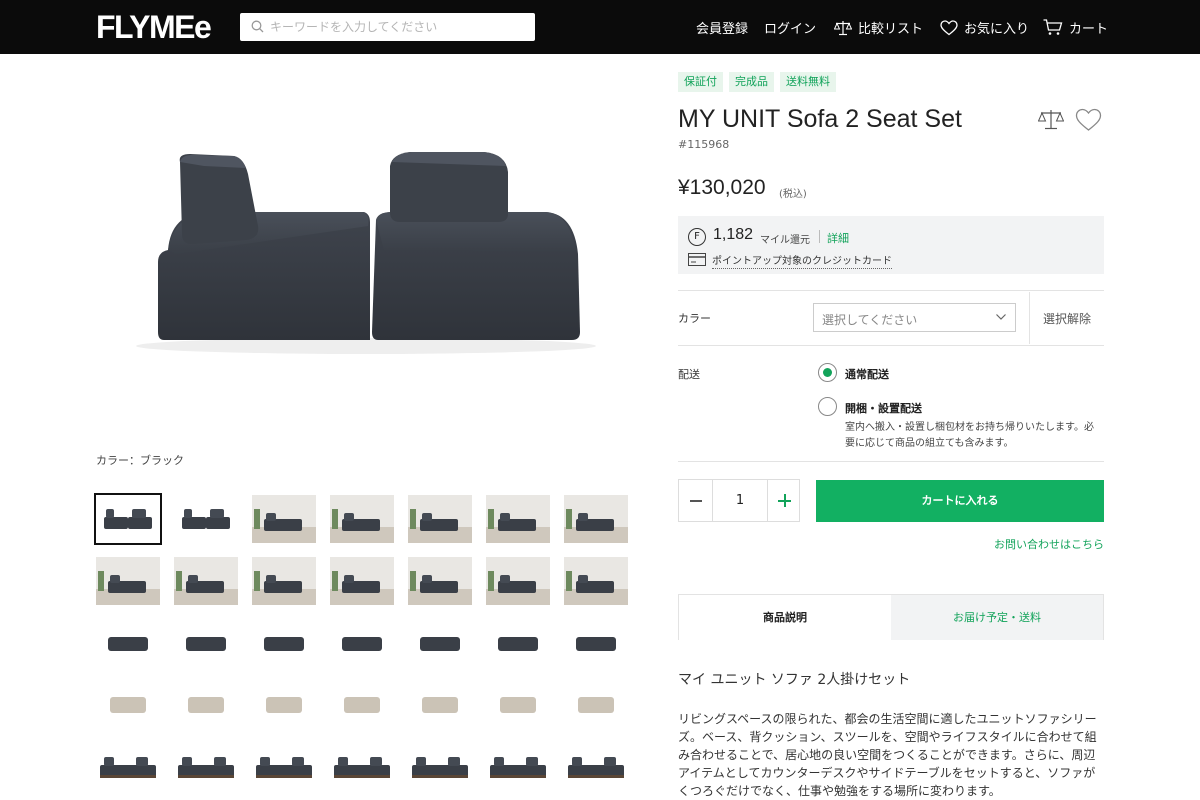  Describe the element at coordinates (1053, 27) in the screenshot. I see `cart-icon` at that location.